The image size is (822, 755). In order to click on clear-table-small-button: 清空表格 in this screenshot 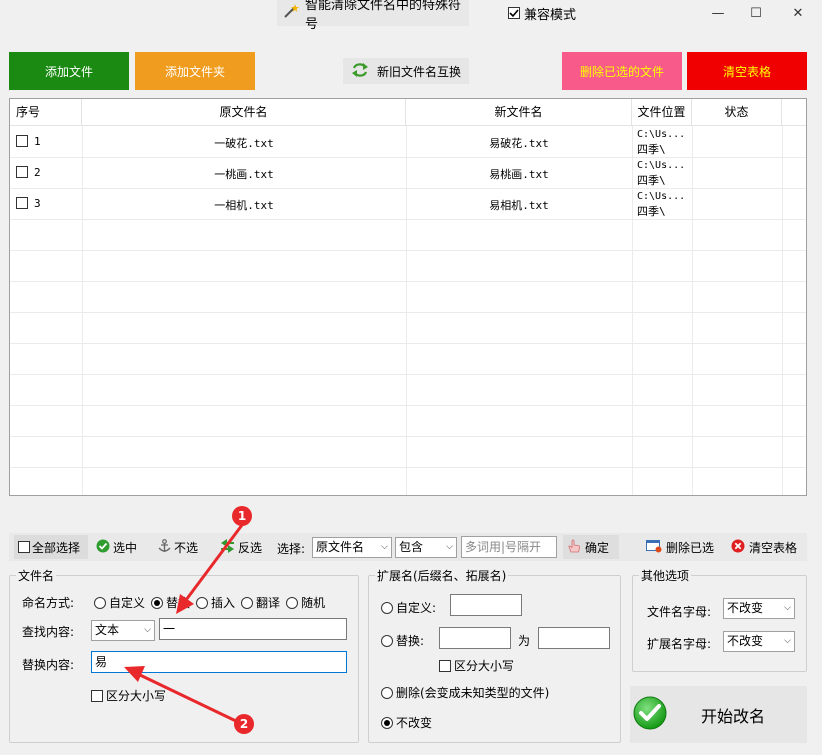, I will do `click(764, 547)`.